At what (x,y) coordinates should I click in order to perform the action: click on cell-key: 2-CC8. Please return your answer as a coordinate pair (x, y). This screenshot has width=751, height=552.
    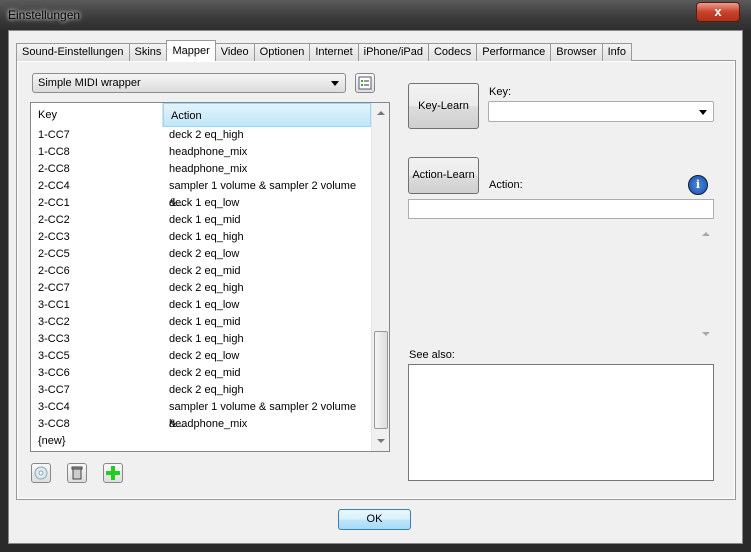
    Looking at the image, I should click on (54, 169).